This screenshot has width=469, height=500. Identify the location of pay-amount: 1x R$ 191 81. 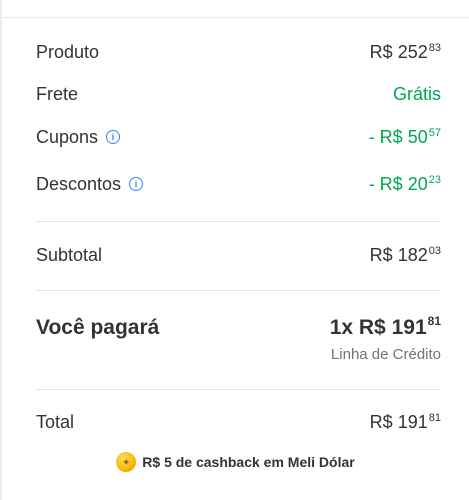
(385, 327).